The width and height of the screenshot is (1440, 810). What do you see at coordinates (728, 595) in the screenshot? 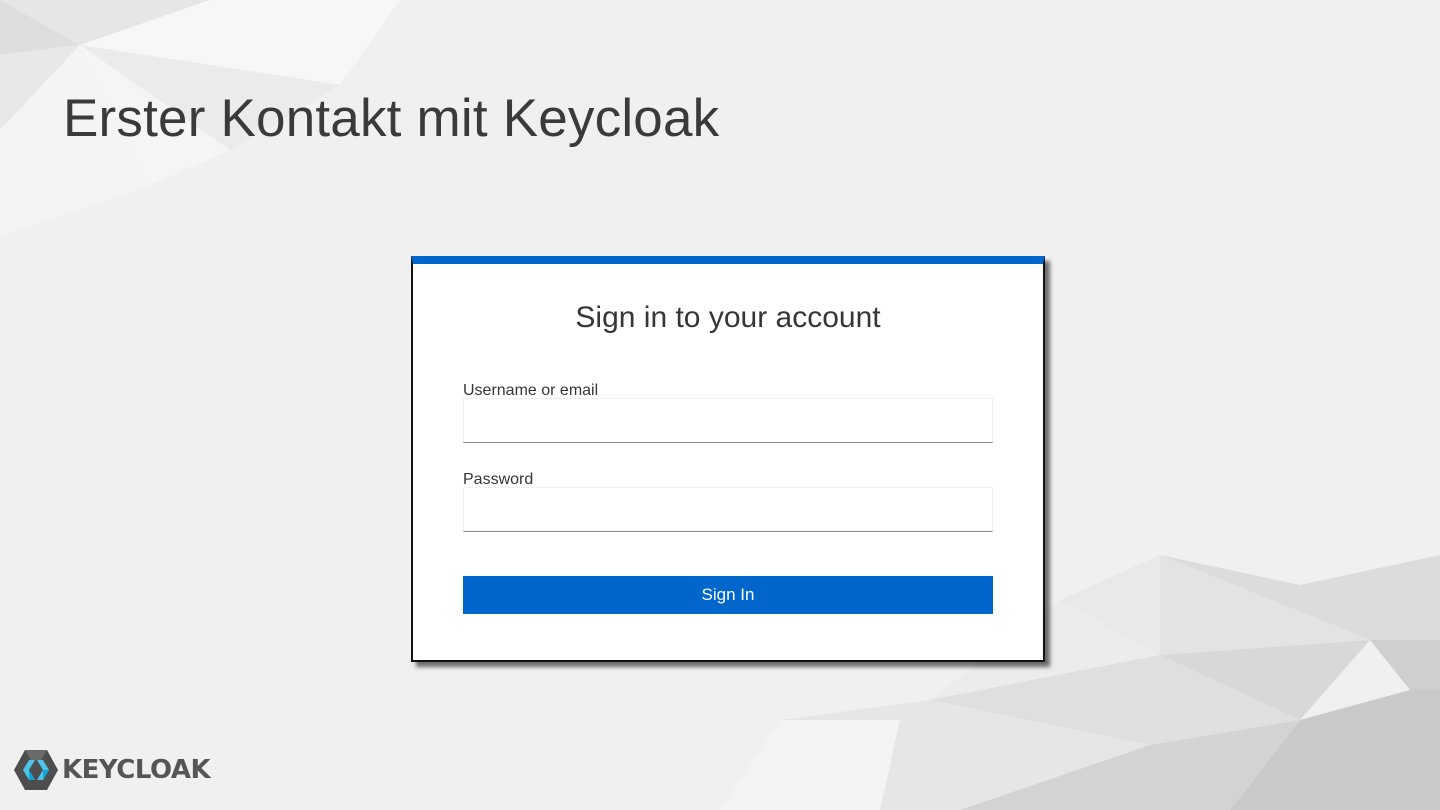
I see `sign-in-button: Sign In` at bounding box center [728, 595].